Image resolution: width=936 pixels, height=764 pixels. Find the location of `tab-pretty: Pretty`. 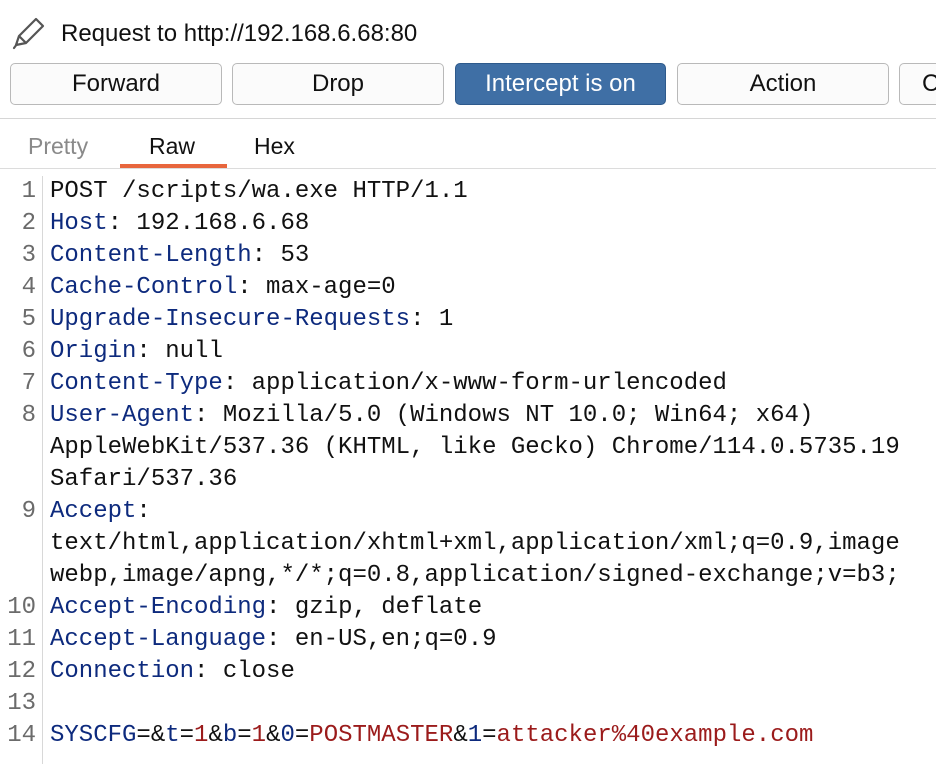

tab-pretty: Pretty is located at coordinates (58, 146).